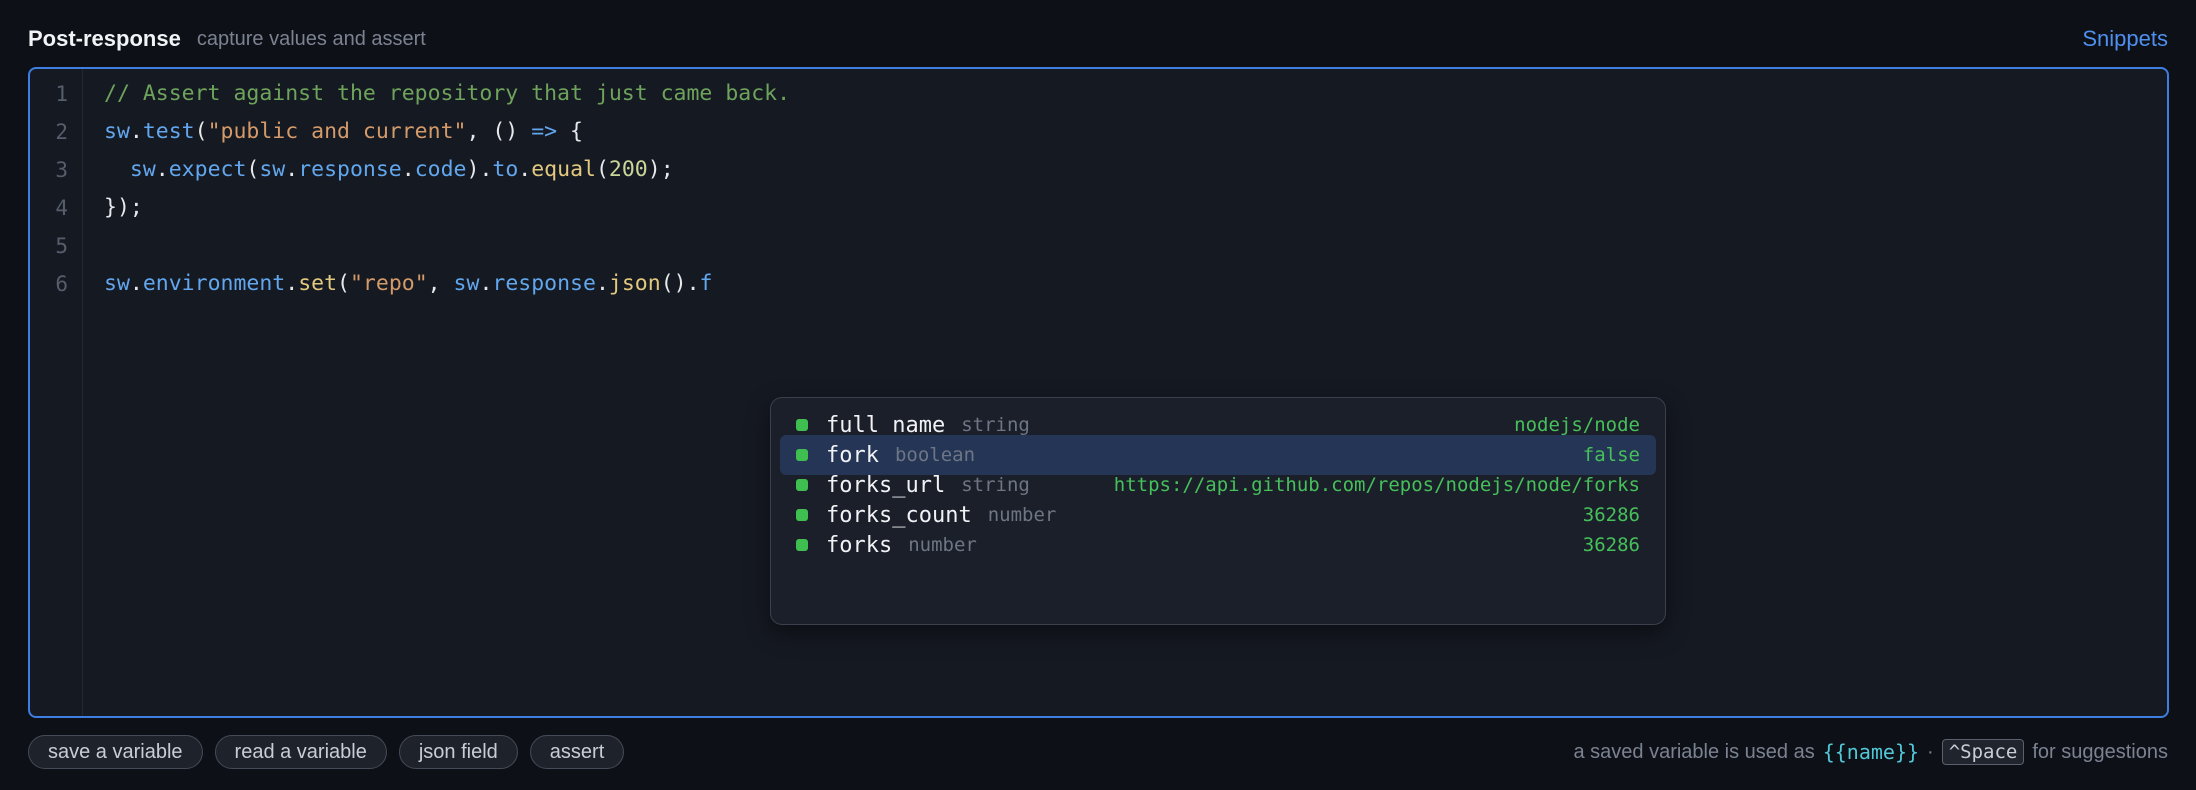 The image size is (2196, 790). Describe the element at coordinates (61, 94) in the screenshot. I see `line-number: 1` at that location.